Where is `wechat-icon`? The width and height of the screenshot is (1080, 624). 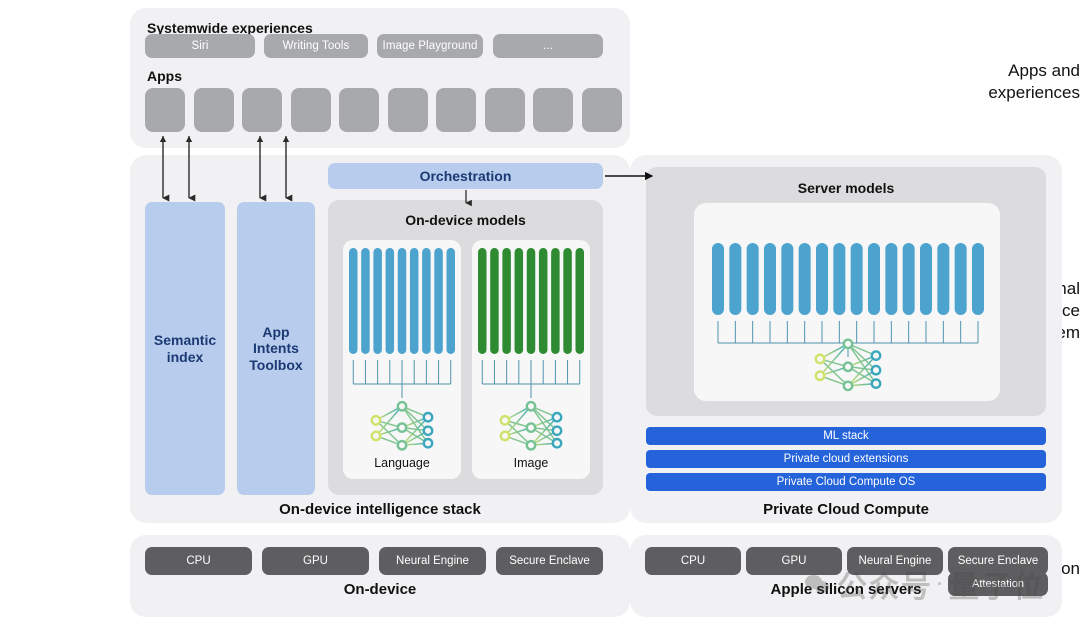
wechat-icon is located at coordinates (818, 584).